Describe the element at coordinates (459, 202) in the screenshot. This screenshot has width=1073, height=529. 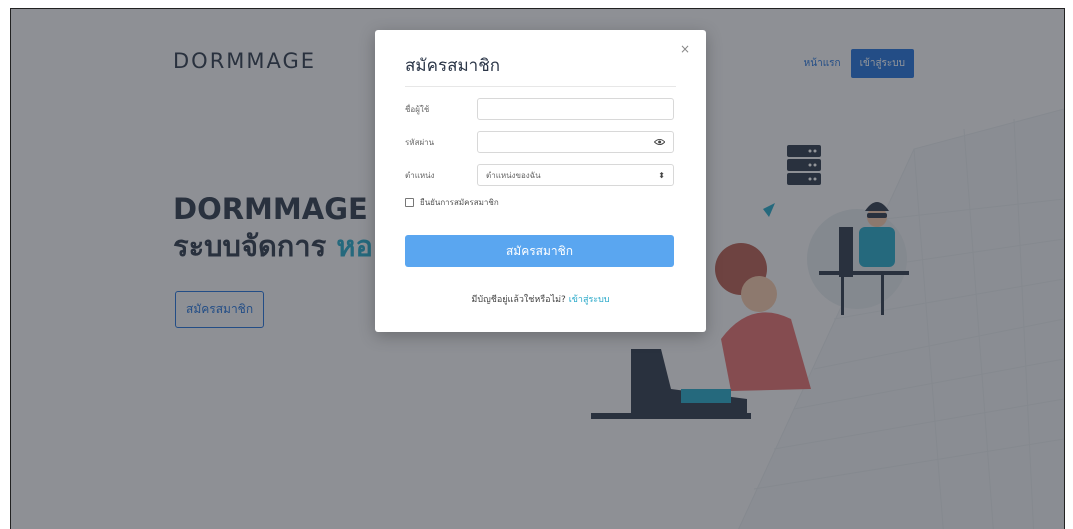
I see `confirm-label: ยืนยันการสมัครสมาชิก` at that location.